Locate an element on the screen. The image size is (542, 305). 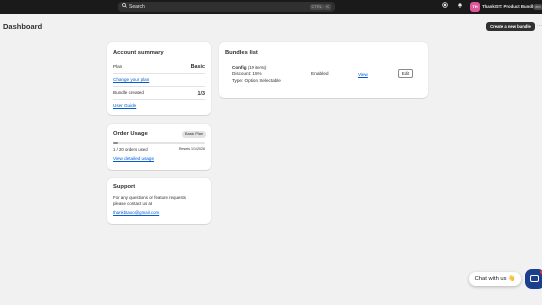
store-name: ThankIST: Product Bundles is located at coordinates (510, 6).